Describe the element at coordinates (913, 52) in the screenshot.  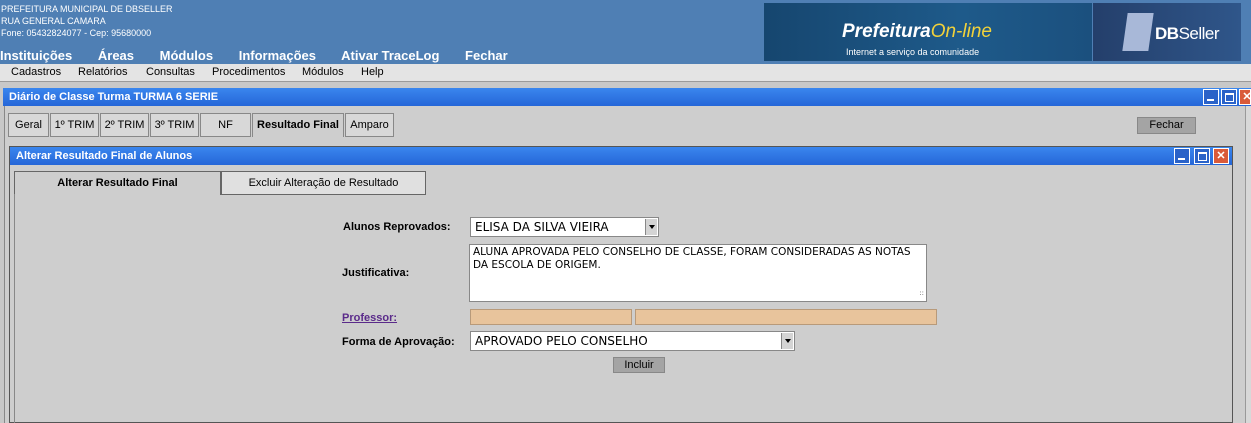
I see `brand-subtitle: Internet a serviço da comunidade` at that location.